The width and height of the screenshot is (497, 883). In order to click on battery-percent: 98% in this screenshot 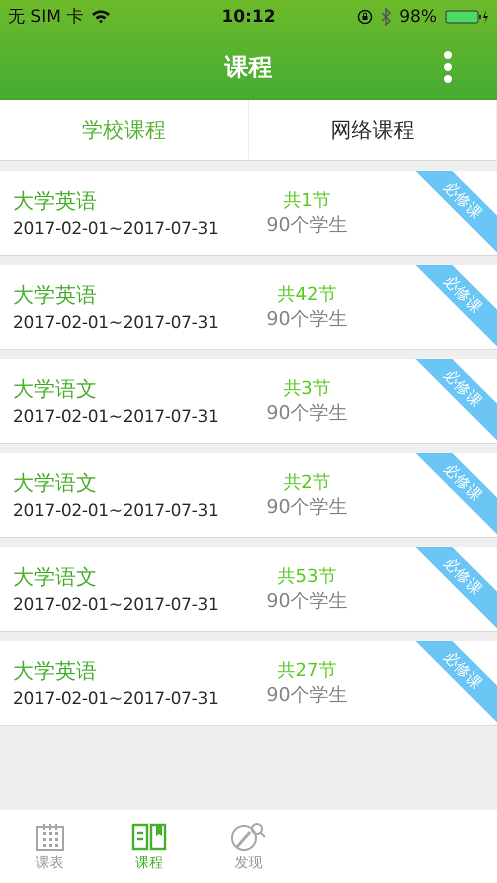, I will do `click(418, 16)`.